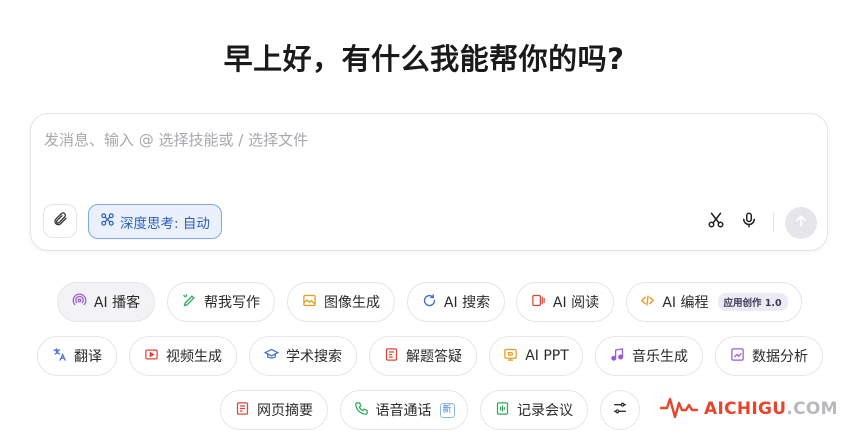 This screenshot has width=848, height=441. I want to click on page-title: 早上好，有什么我能帮你的吗?, so click(424, 59).